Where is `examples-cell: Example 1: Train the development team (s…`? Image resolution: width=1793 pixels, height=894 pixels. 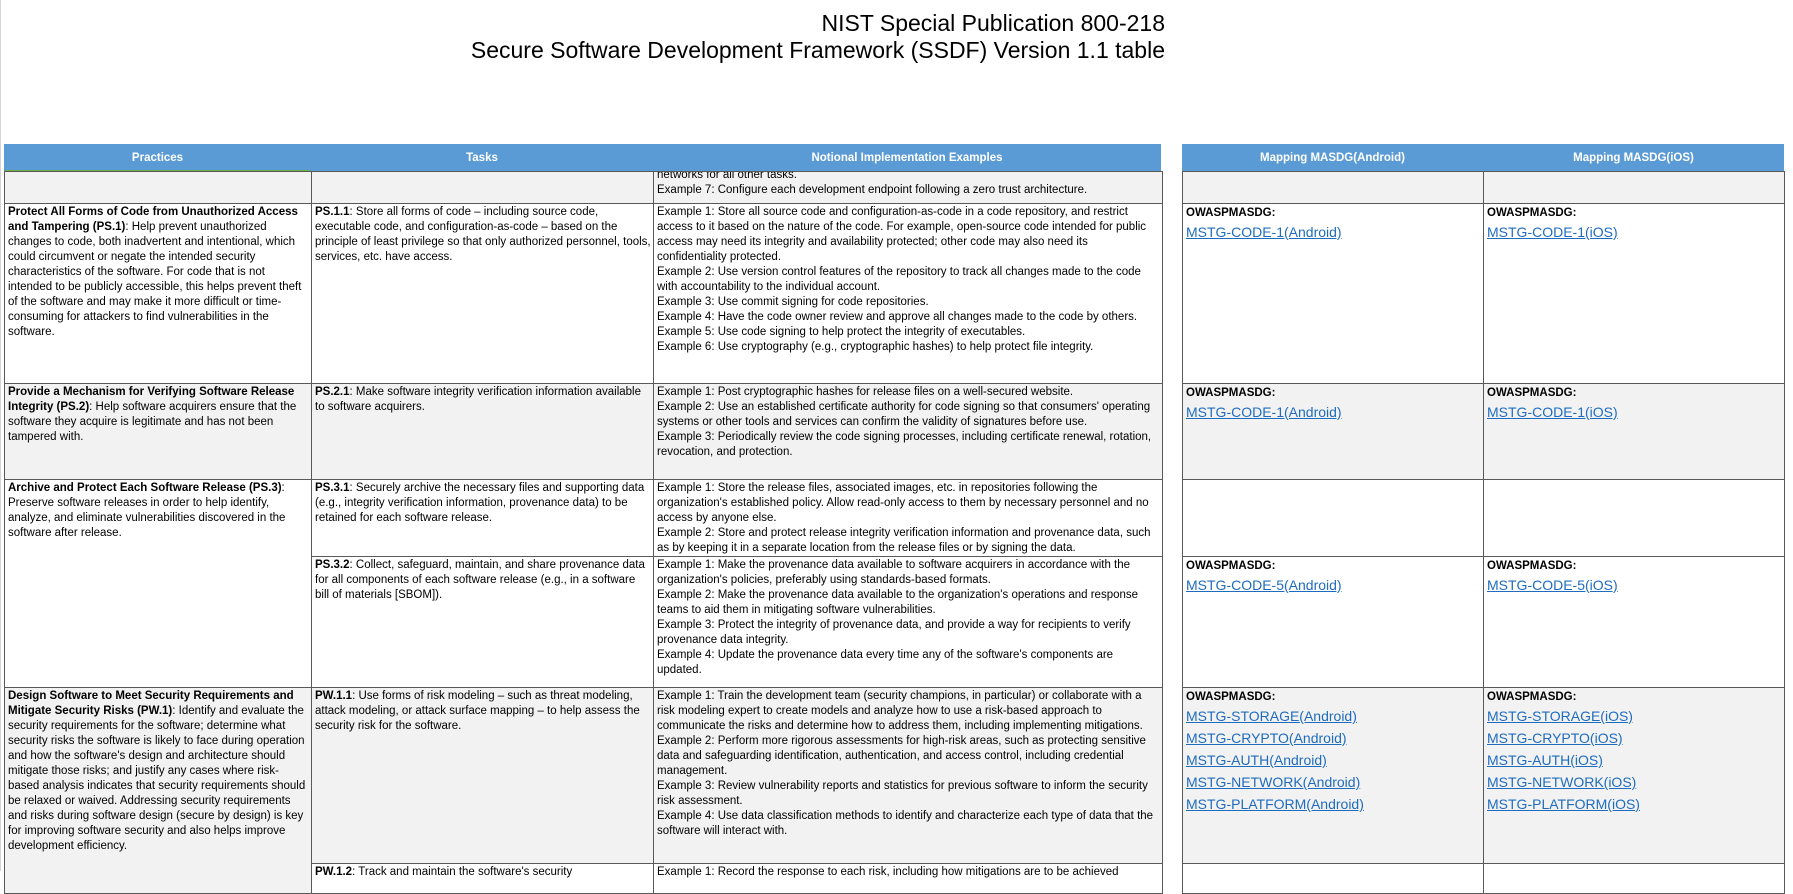 examples-cell: Example 1: Train the development team (s… is located at coordinates (908, 775).